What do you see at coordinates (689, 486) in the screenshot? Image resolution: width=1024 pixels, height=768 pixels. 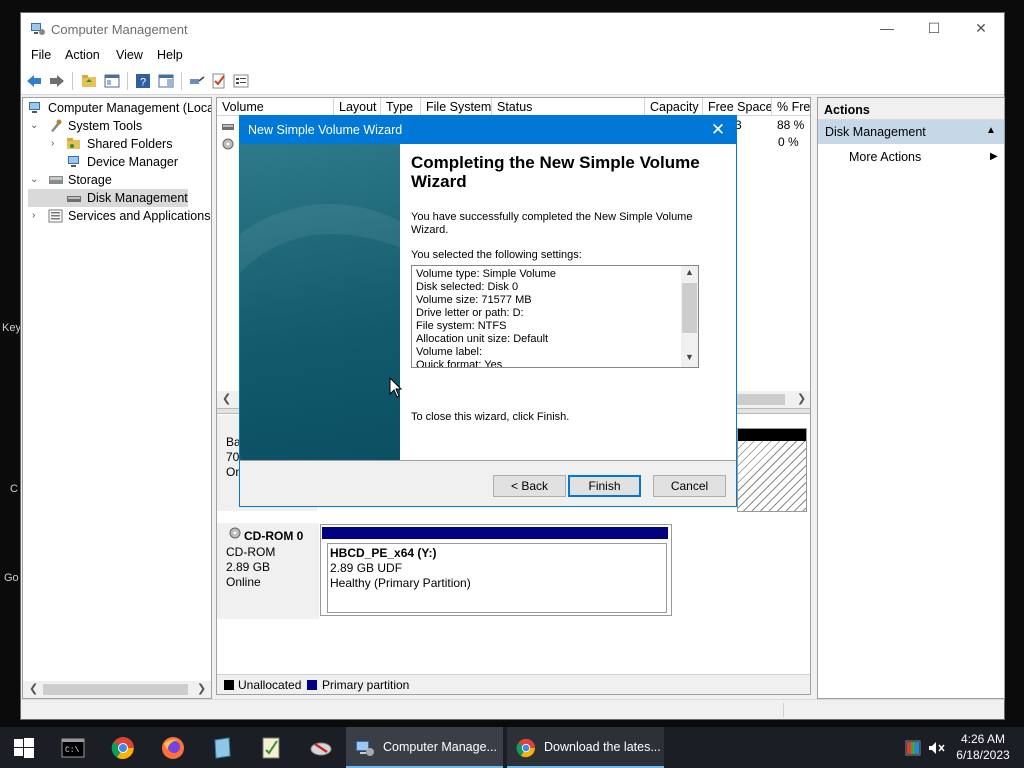 I see `cancel-button: Cancel` at bounding box center [689, 486].